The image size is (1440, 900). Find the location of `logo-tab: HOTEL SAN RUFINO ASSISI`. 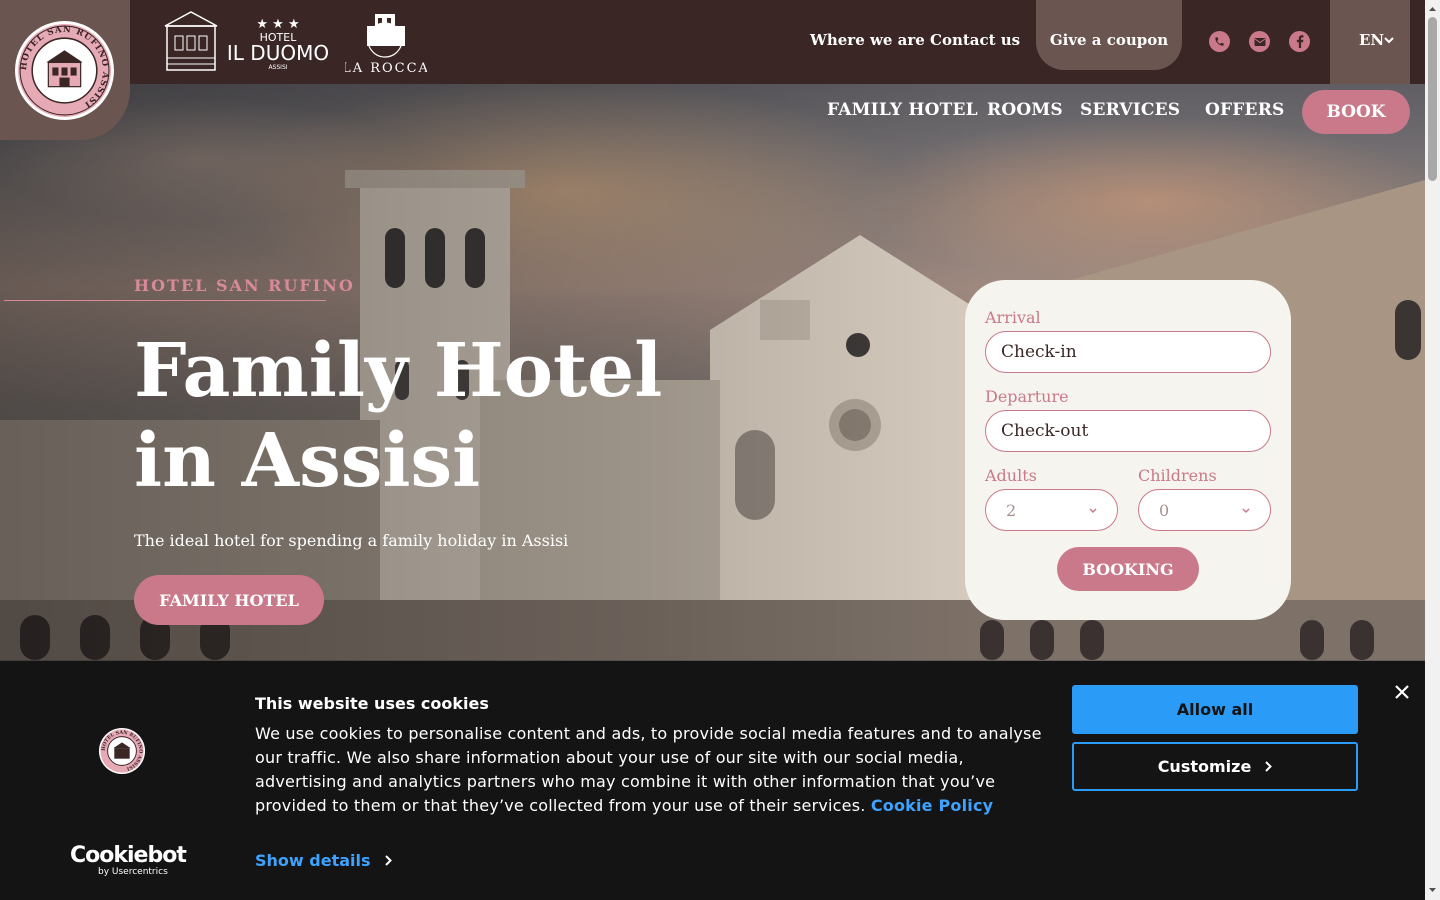

logo-tab: HOTEL SAN RUFINO ASSISI is located at coordinates (65, 70).